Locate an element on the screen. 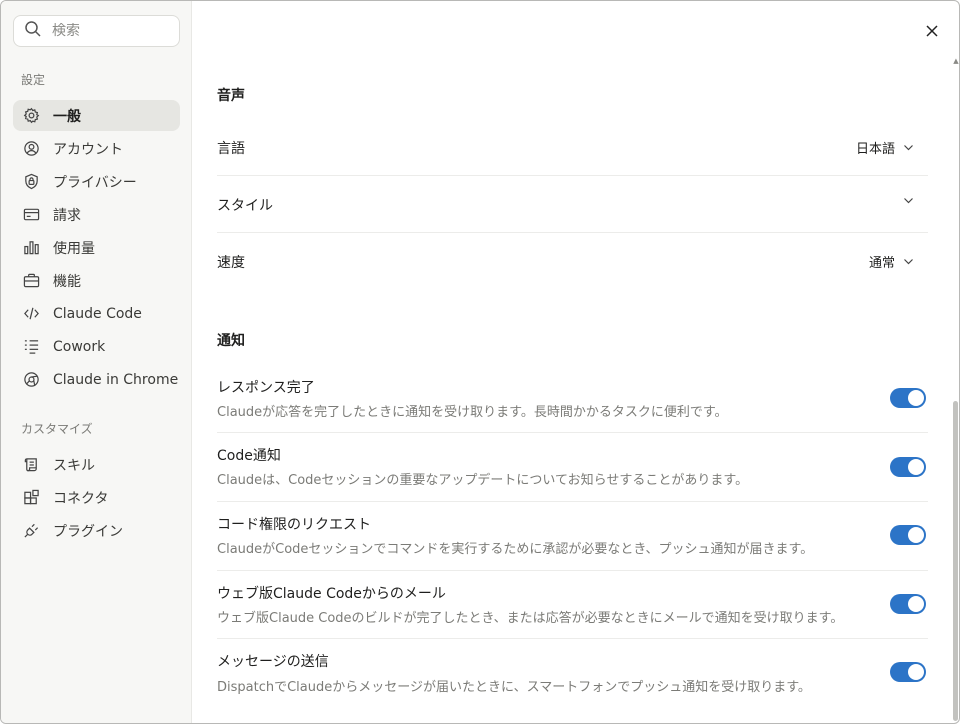  notification-title: レスポンス完了 is located at coordinates (266, 388).